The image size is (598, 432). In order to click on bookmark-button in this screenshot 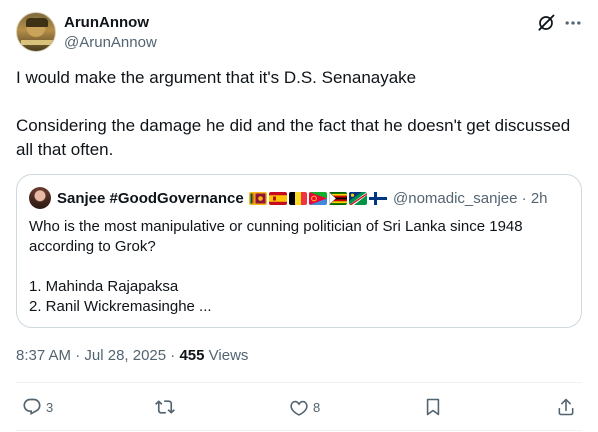, I will do `click(433, 407)`.